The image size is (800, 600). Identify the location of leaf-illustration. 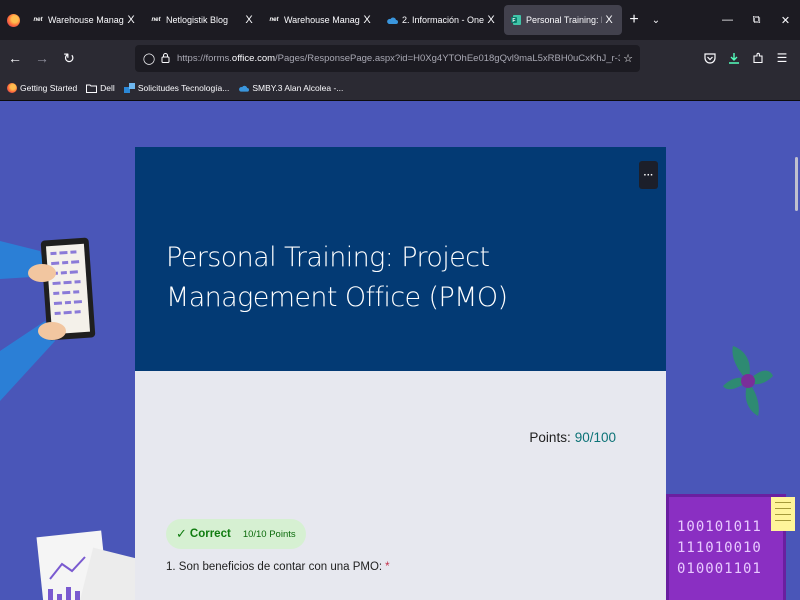
(748, 381).